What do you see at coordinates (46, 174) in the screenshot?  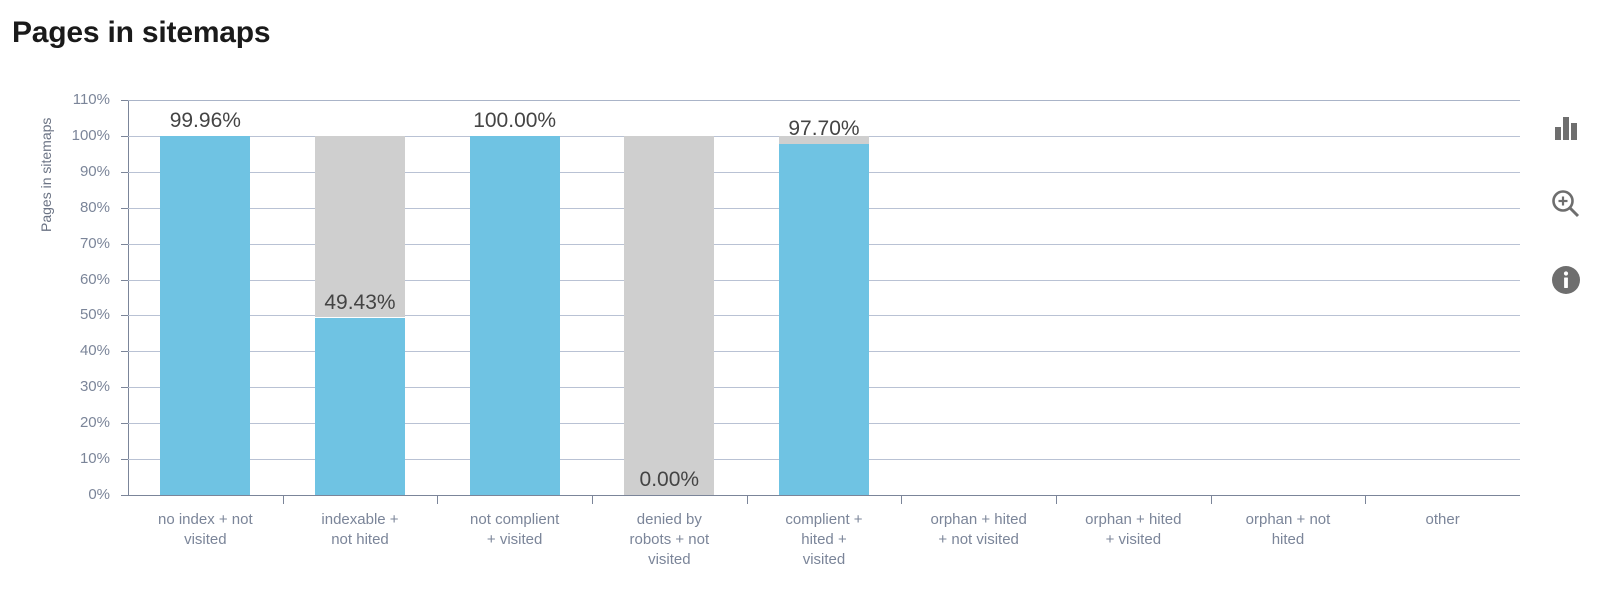 I see `y-axis-title: Pages in sitemaps` at bounding box center [46, 174].